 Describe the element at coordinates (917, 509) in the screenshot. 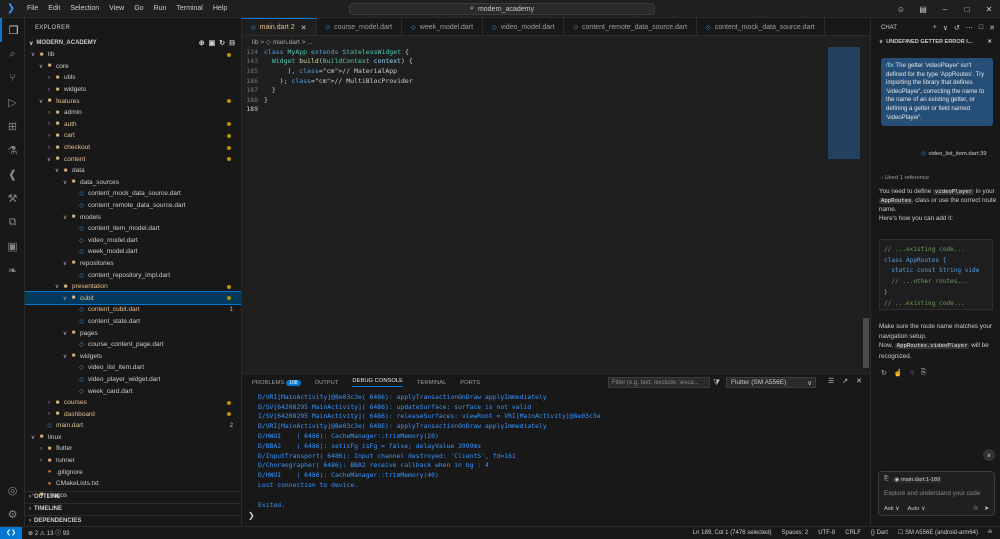

I see `model-select: Auto ∨` at that location.